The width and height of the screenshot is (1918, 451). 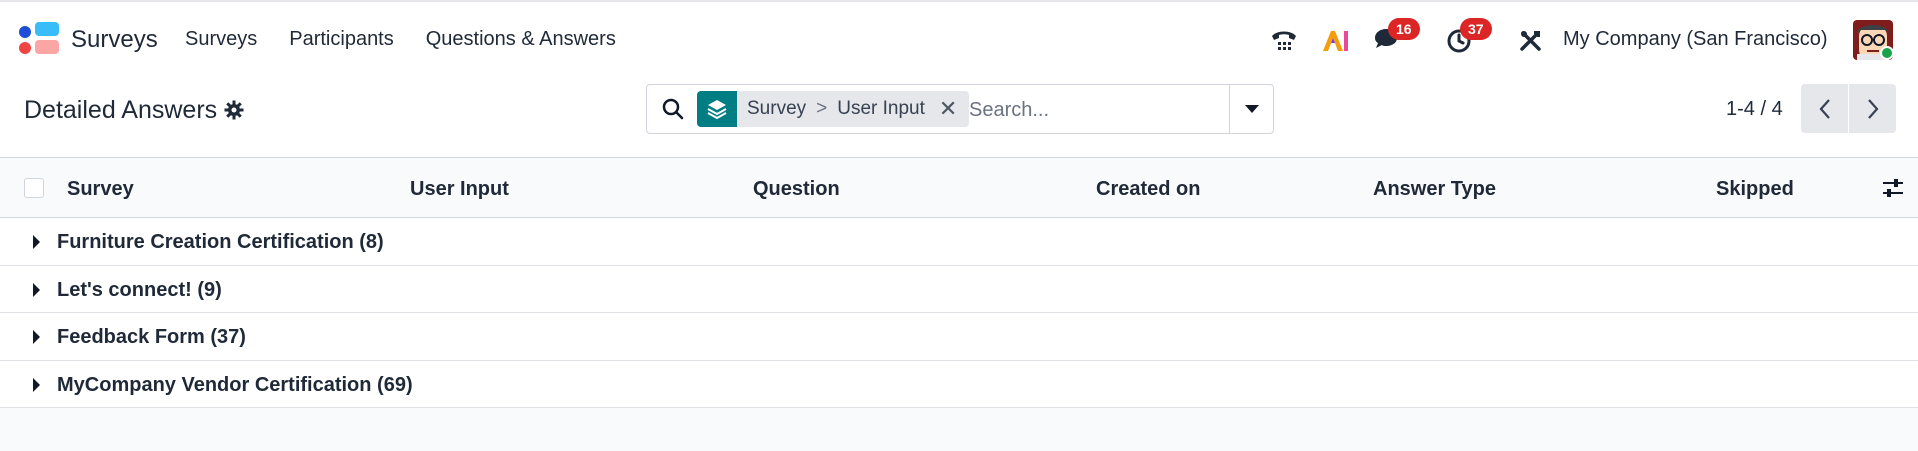 What do you see at coordinates (777, 108) in the screenshot?
I see `facet-part-survey: Survey` at bounding box center [777, 108].